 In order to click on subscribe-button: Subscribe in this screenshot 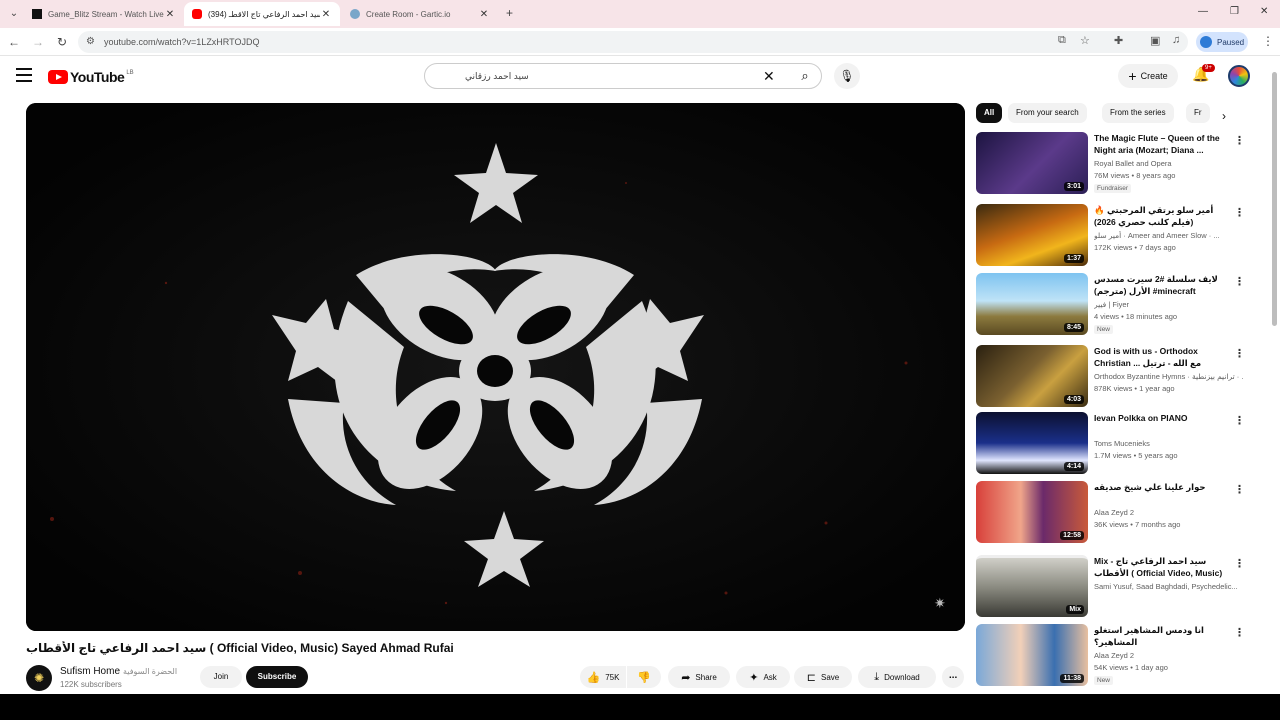, I will do `click(277, 677)`.